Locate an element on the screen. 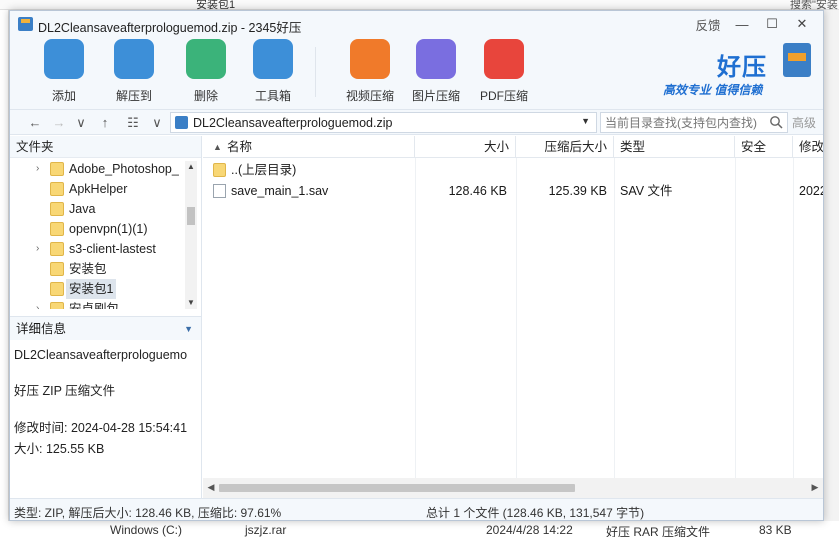 Image resolution: width=839 pixels, height=537 pixels. window-controls: 反馈 — ☐ ✕ is located at coordinates (753, 24).